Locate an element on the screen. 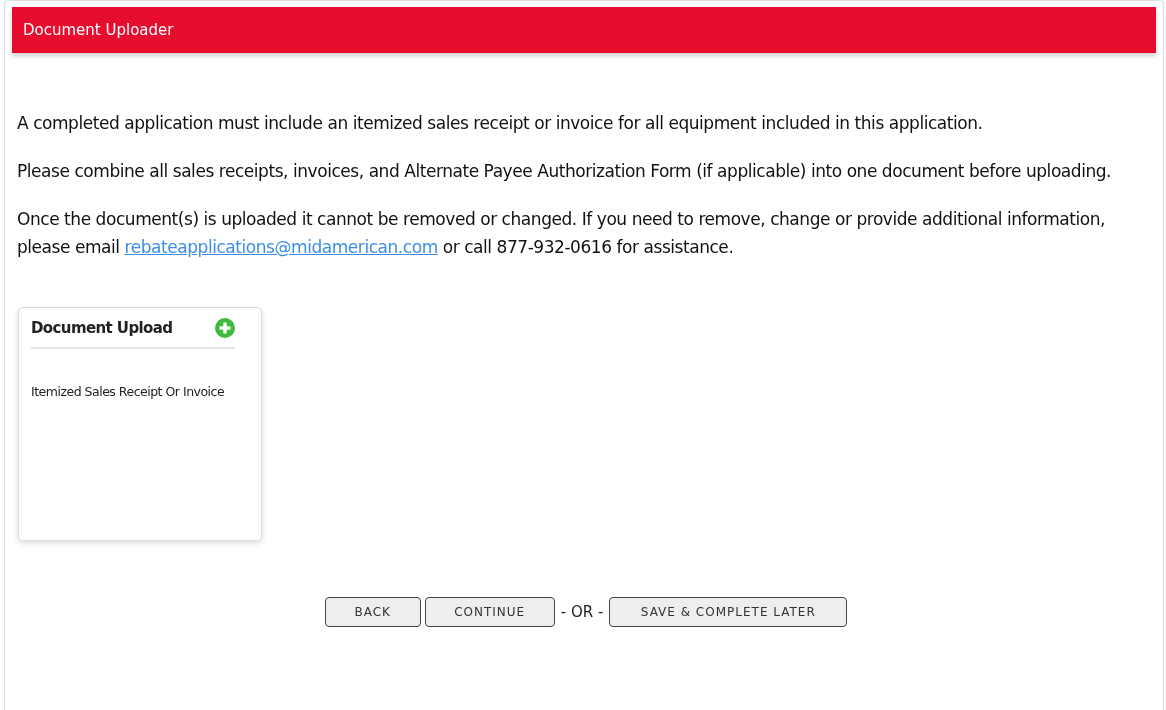 The width and height of the screenshot is (1166, 710). save-button: SAVE & COMPLETE LATER is located at coordinates (728, 612).